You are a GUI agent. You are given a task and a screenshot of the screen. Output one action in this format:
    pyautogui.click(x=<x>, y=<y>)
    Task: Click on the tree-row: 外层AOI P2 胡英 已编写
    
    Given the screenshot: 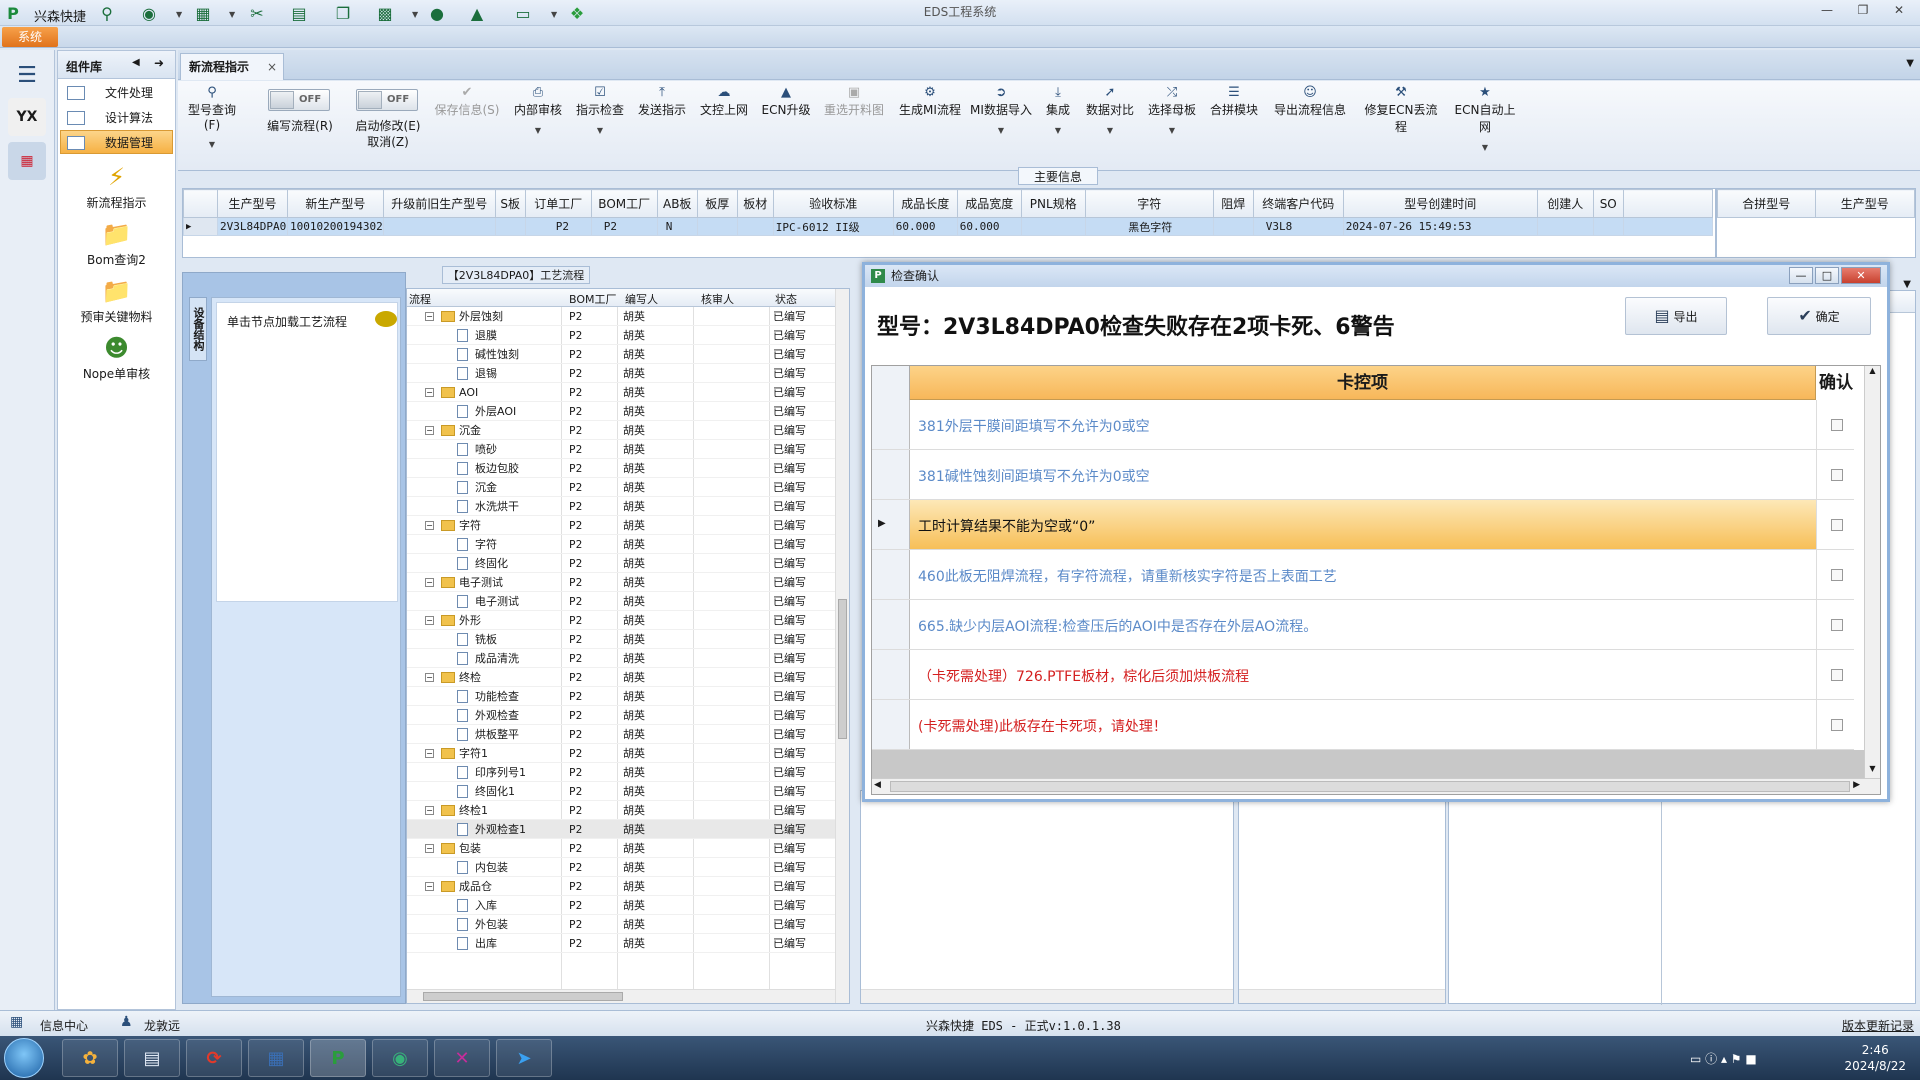 What is the action you would take?
    pyautogui.click(x=621, y=411)
    